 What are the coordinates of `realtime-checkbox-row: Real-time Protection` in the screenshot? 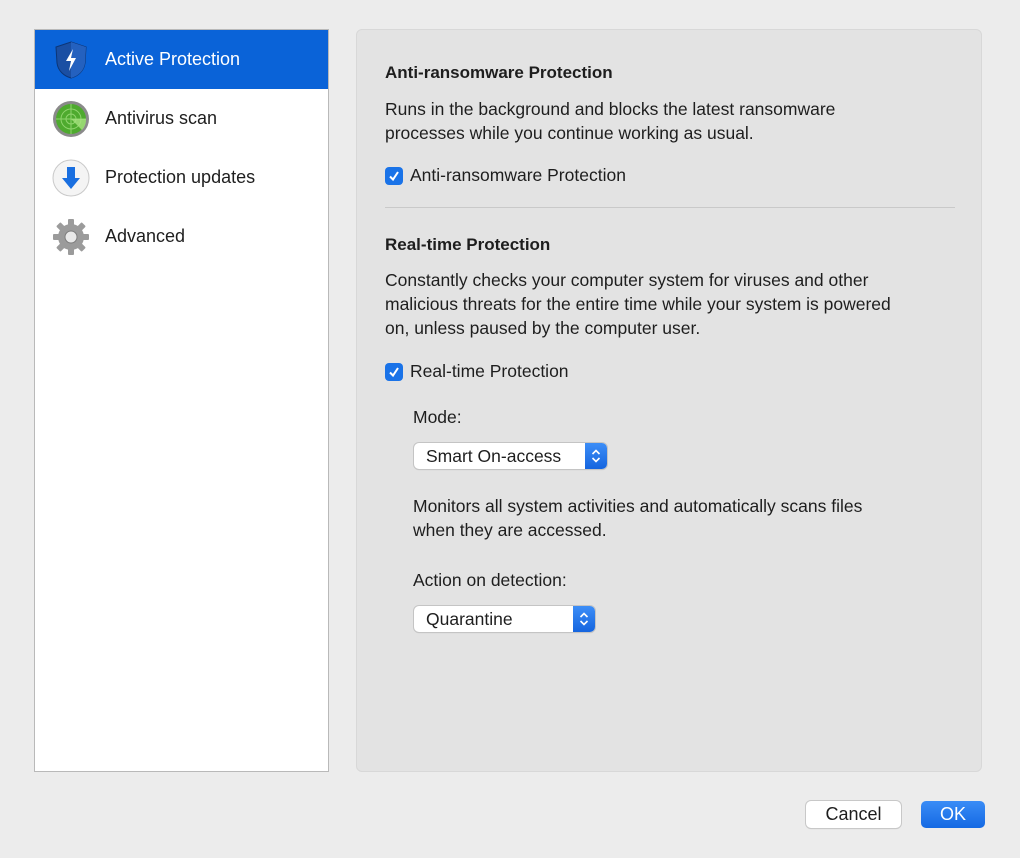 It's located at (477, 371).